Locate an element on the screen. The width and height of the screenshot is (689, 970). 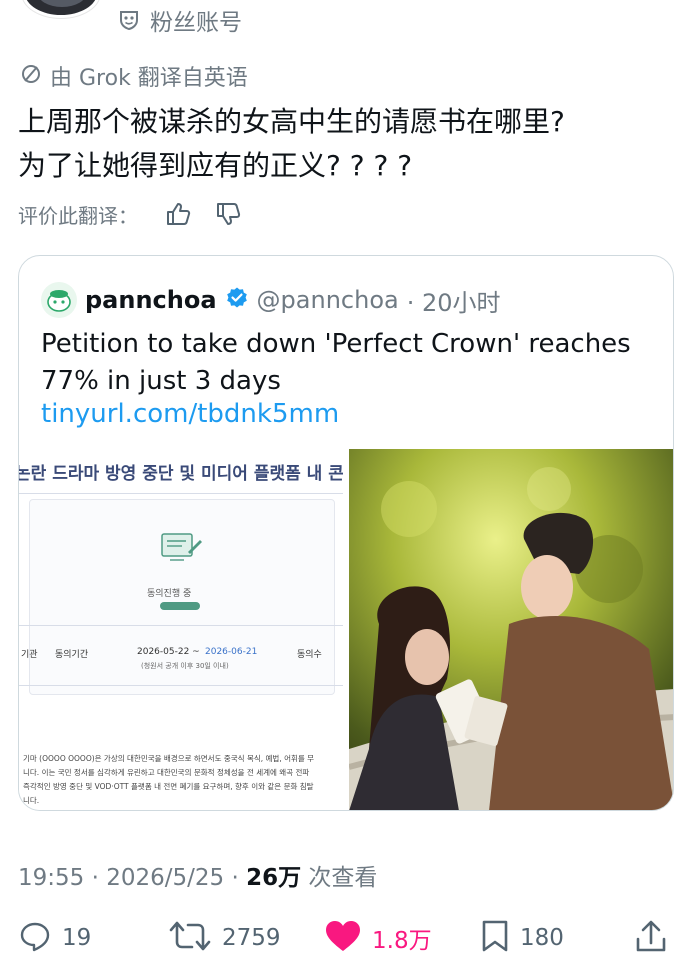
view-count: 26万 is located at coordinates (274, 878).